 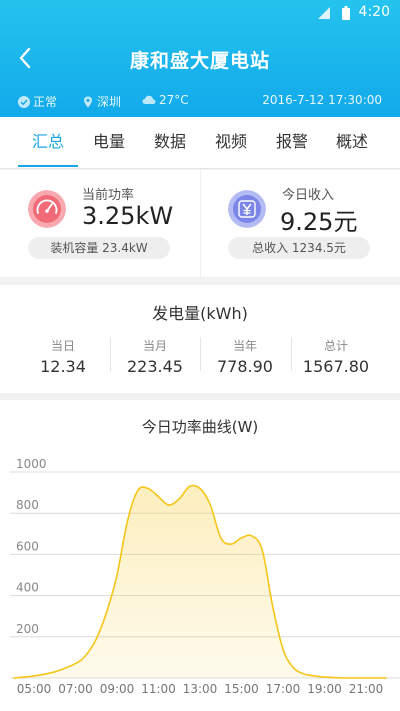 I want to click on tab-summary: 汇总, so click(x=48, y=143).